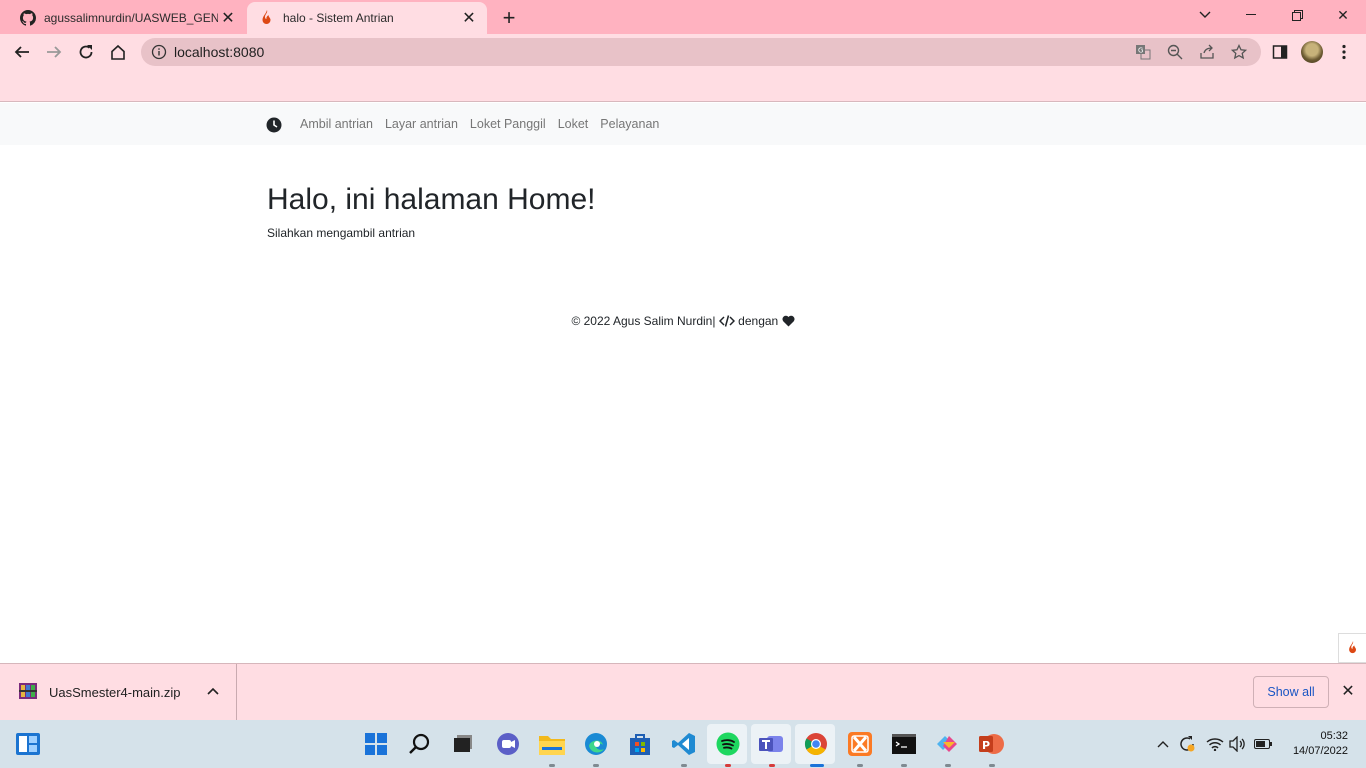 Image resolution: width=1366 pixels, height=768 pixels. I want to click on restore-button, so click(1297, 15).